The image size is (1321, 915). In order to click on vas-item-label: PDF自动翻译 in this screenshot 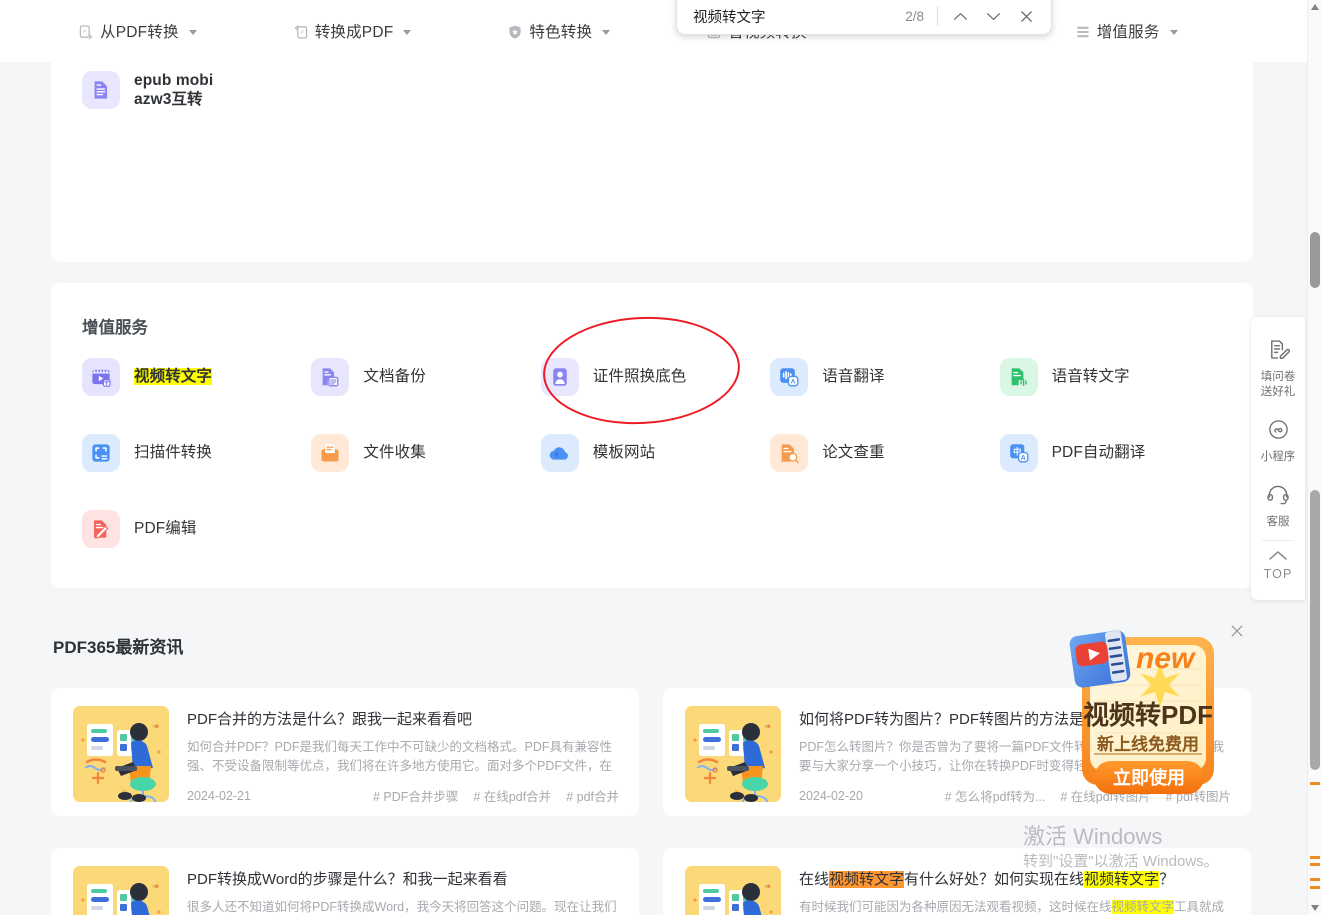, I will do `click(1098, 453)`.